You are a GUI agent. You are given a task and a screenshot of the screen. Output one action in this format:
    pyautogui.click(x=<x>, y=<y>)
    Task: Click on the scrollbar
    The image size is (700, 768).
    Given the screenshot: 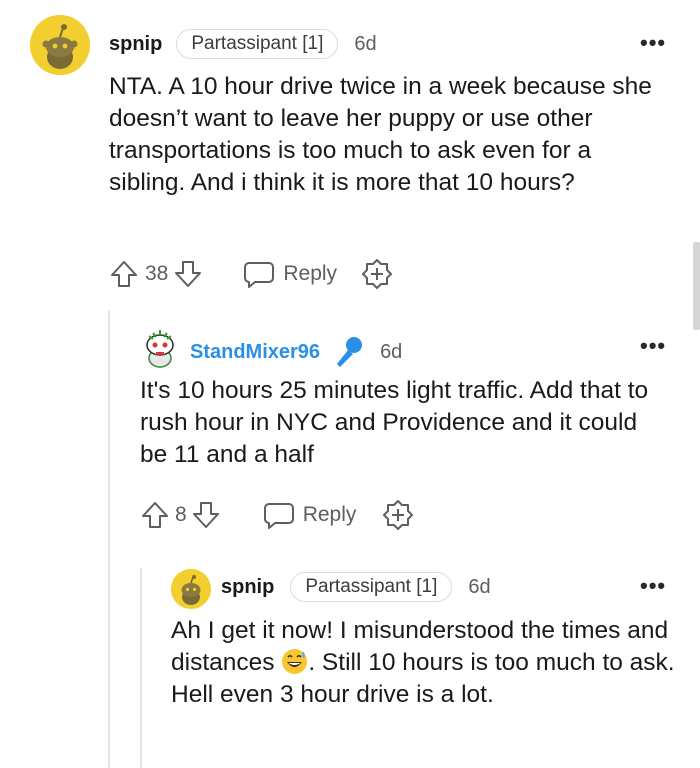 What is the action you would take?
    pyautogui.click(x=696, y=286)
    